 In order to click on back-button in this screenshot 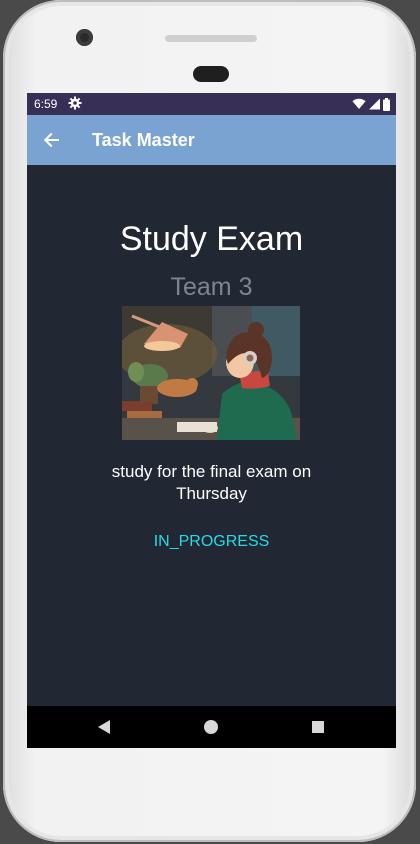, I will do `click(51, 140)`.